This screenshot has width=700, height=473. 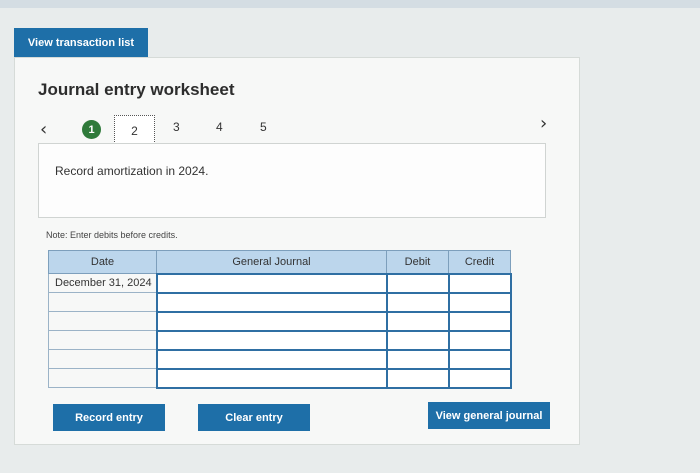 What do you see at coordinates (43, 129) in the screenshot?
I see `chevron-left-icon: ‹` at bounding box center [43, 129].